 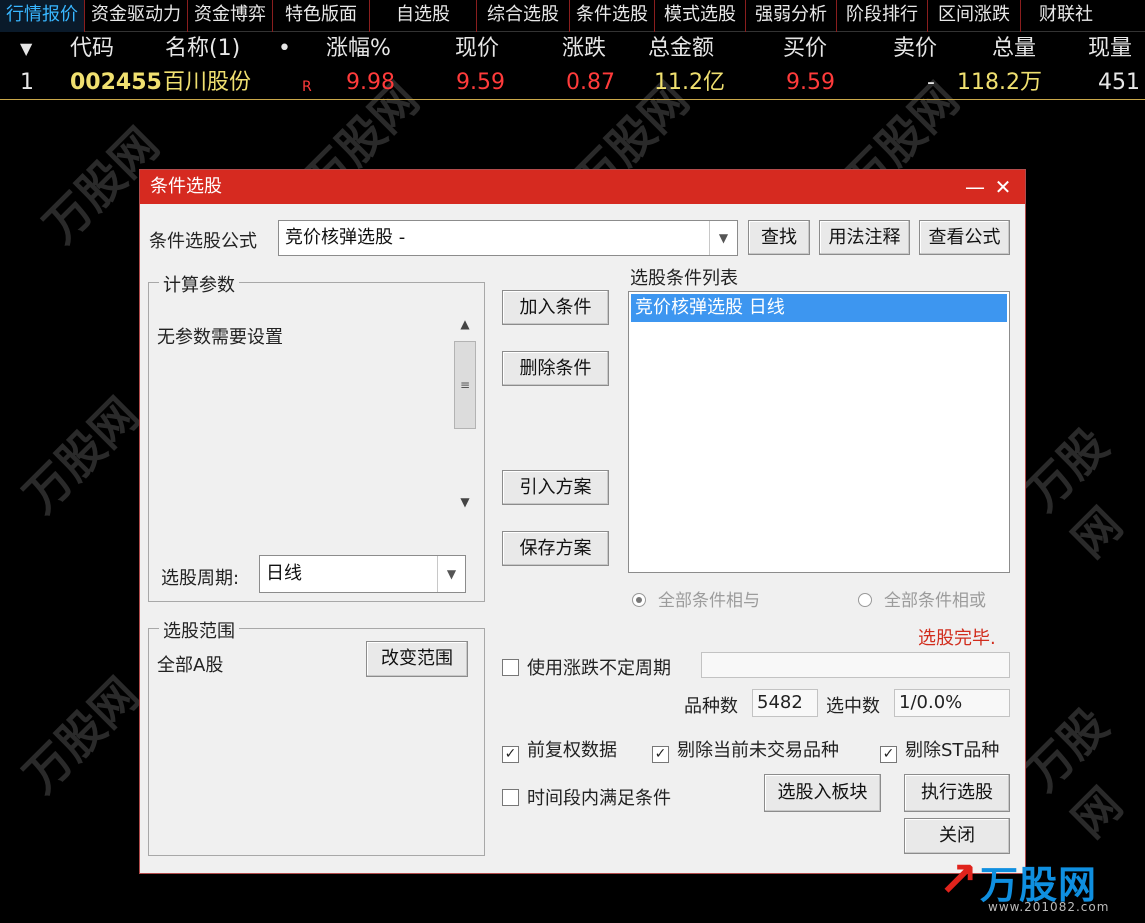 I want to click on range-group-title: 选股范围, so click(x=199, y=630).